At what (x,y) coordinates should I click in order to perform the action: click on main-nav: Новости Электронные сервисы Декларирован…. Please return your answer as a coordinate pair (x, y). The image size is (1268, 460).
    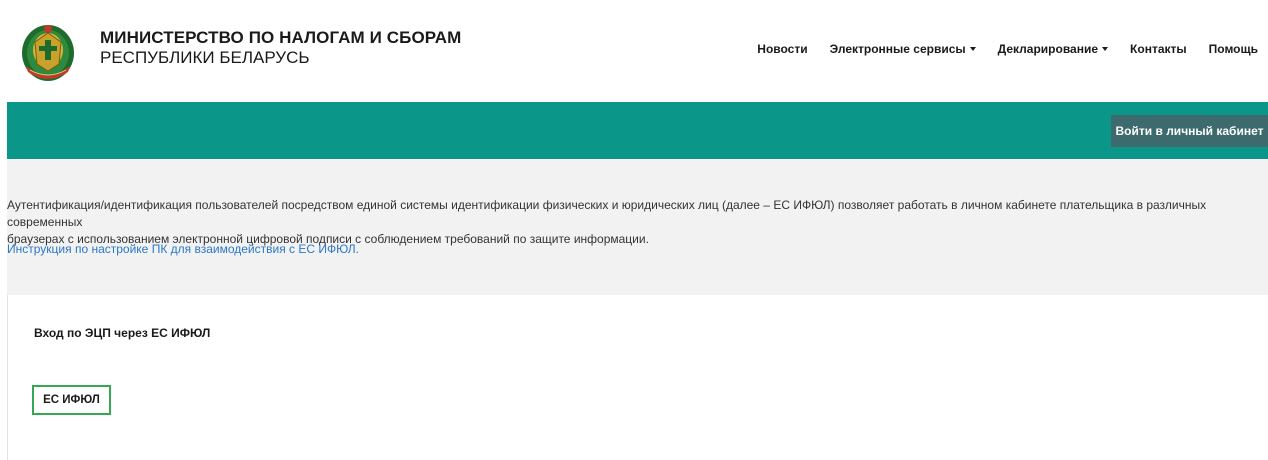
    Looking at the image, I should click on (1012, 49).